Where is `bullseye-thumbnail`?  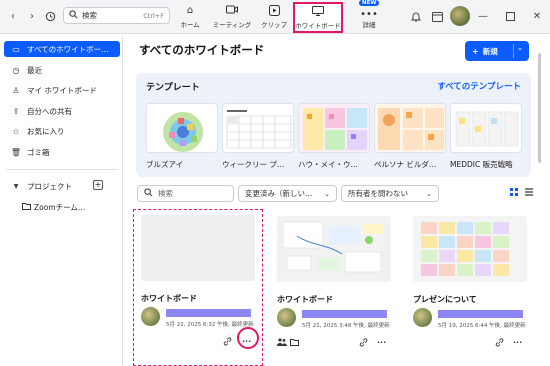
bullseye-thumbnail is located at coordinates (183, 132).